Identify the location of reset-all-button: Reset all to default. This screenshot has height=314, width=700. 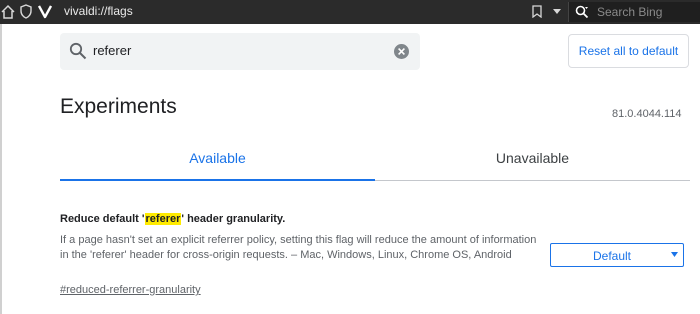
(628, 51).